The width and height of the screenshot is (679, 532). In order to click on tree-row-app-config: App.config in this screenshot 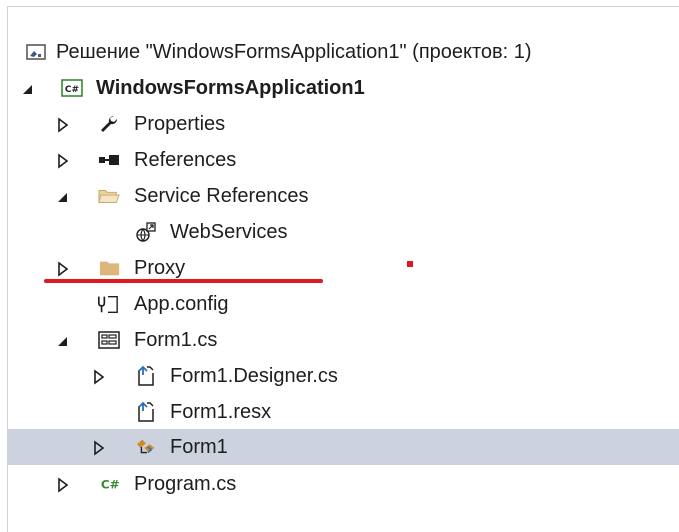, I will do `click(343, 304)`.